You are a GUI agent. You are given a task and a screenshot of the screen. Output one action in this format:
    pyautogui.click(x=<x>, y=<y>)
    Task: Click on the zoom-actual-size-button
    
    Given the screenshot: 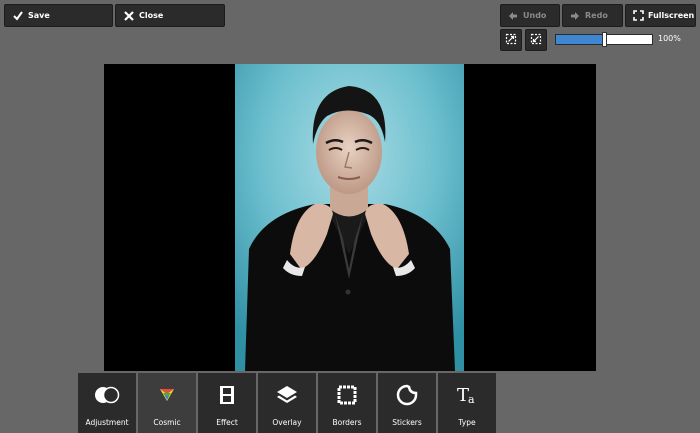 What is the action you would take?
    pyautogui.click(x=536, y=40)
    